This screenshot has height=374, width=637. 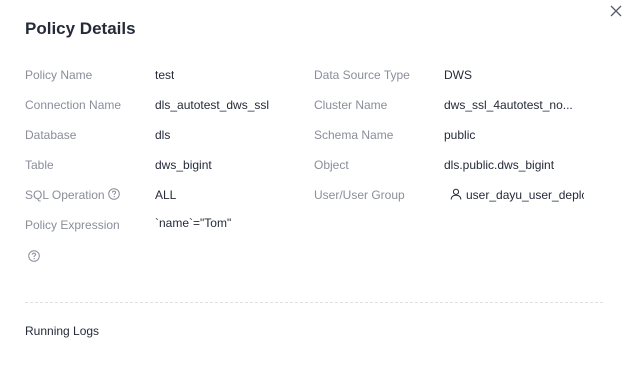 I want to click on database-value: dls, so click(x=163, y=135).